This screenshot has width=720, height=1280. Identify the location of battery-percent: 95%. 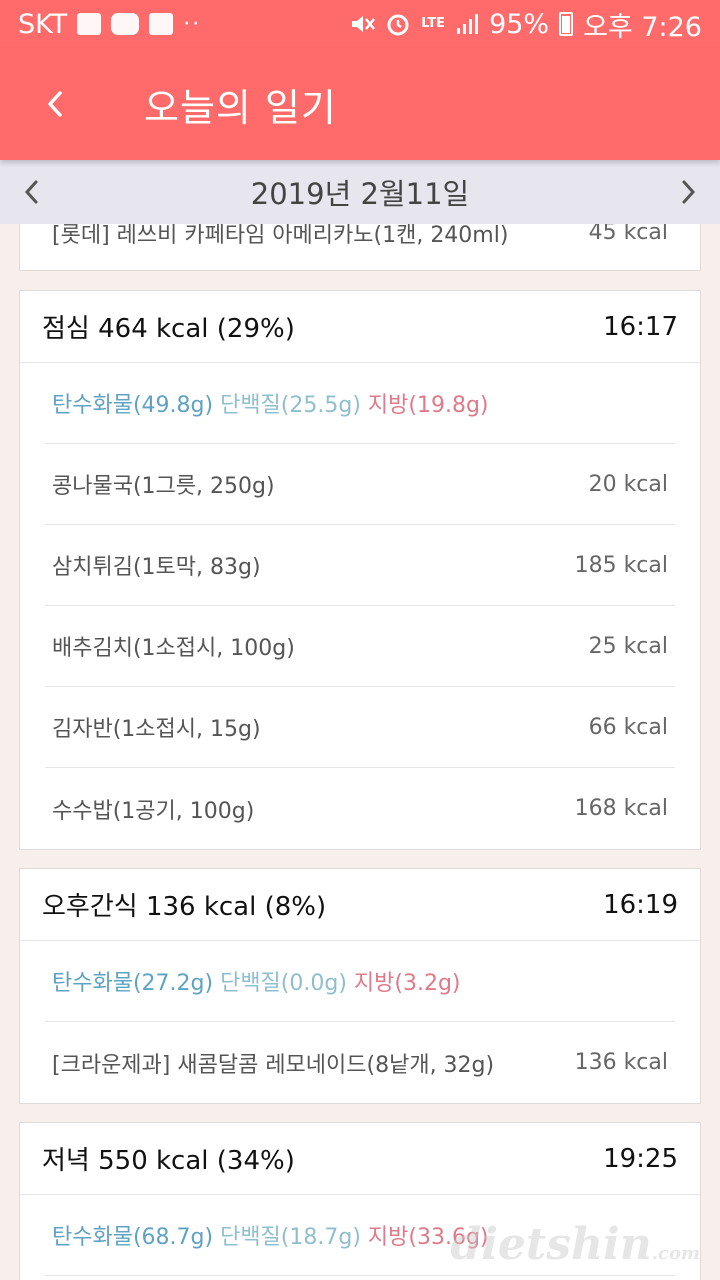
(519, 24).